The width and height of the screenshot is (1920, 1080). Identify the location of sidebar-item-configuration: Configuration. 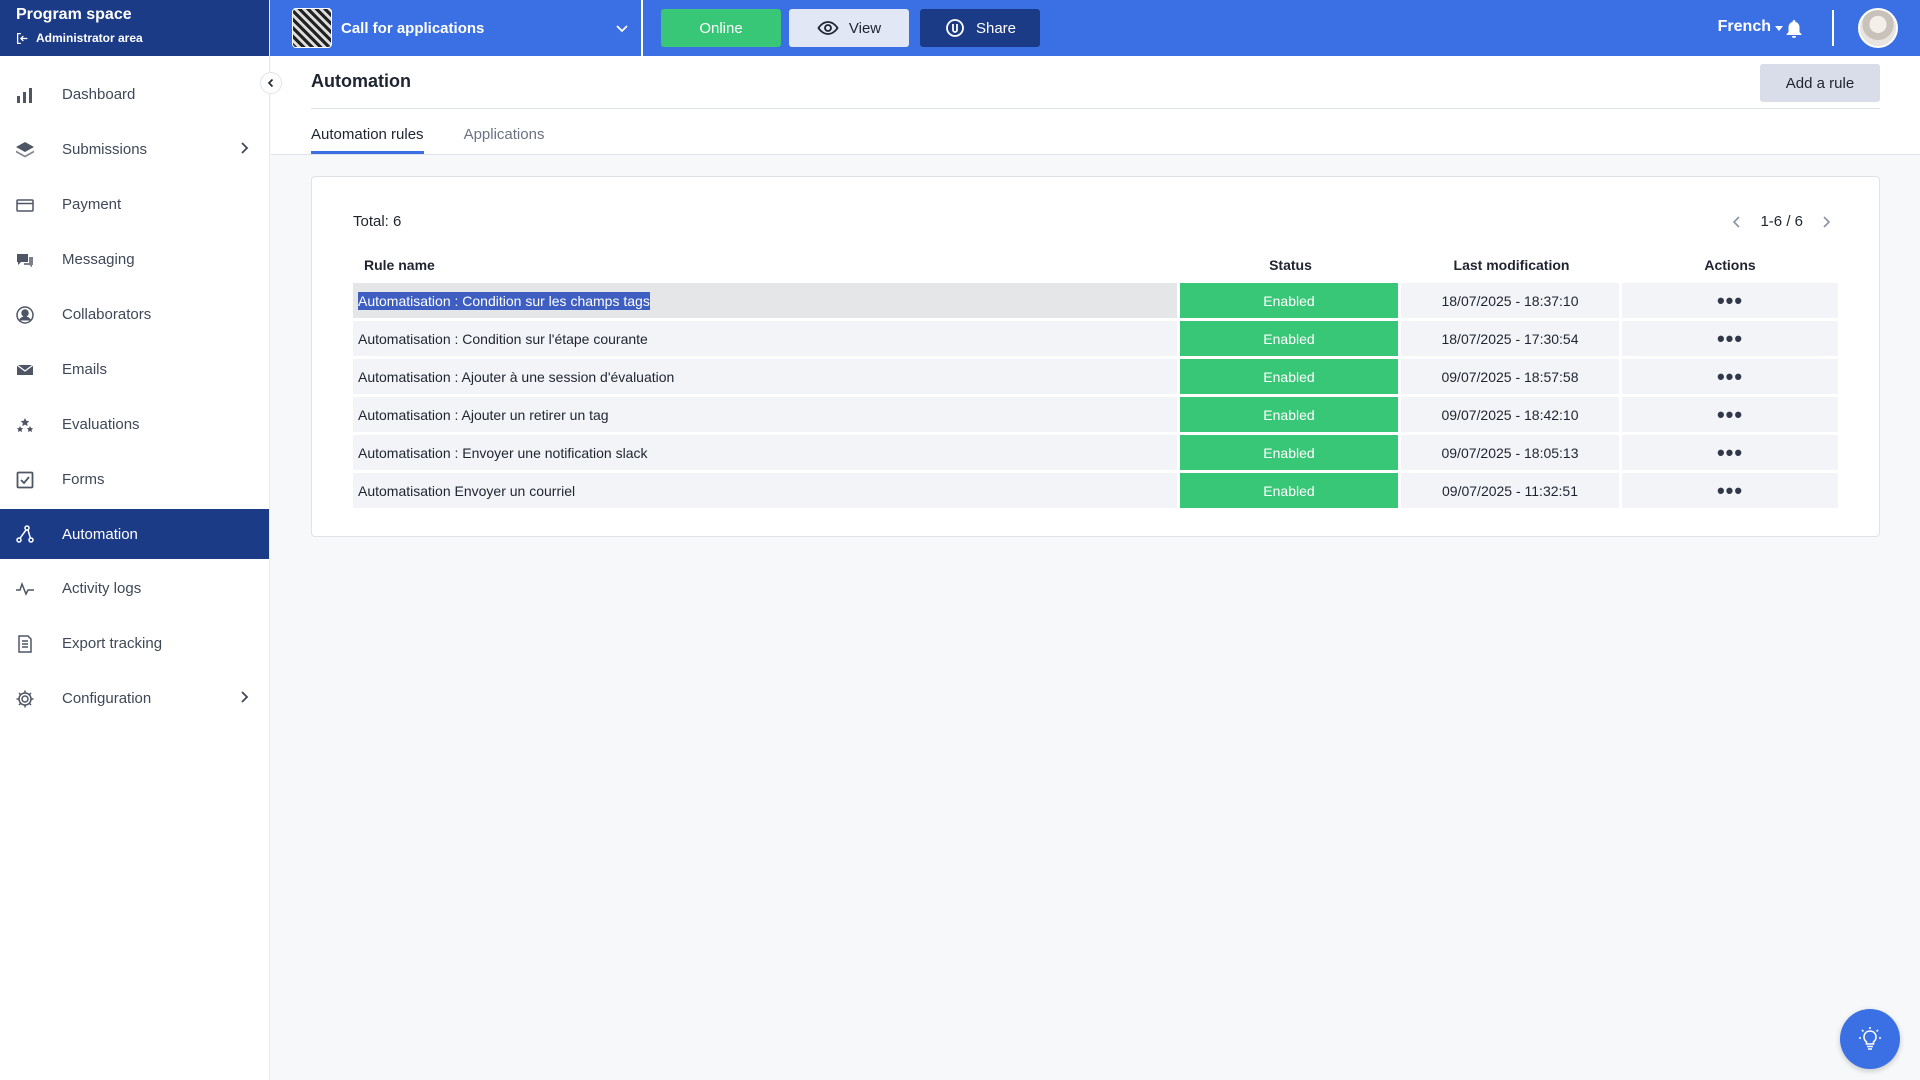
(134, 698).